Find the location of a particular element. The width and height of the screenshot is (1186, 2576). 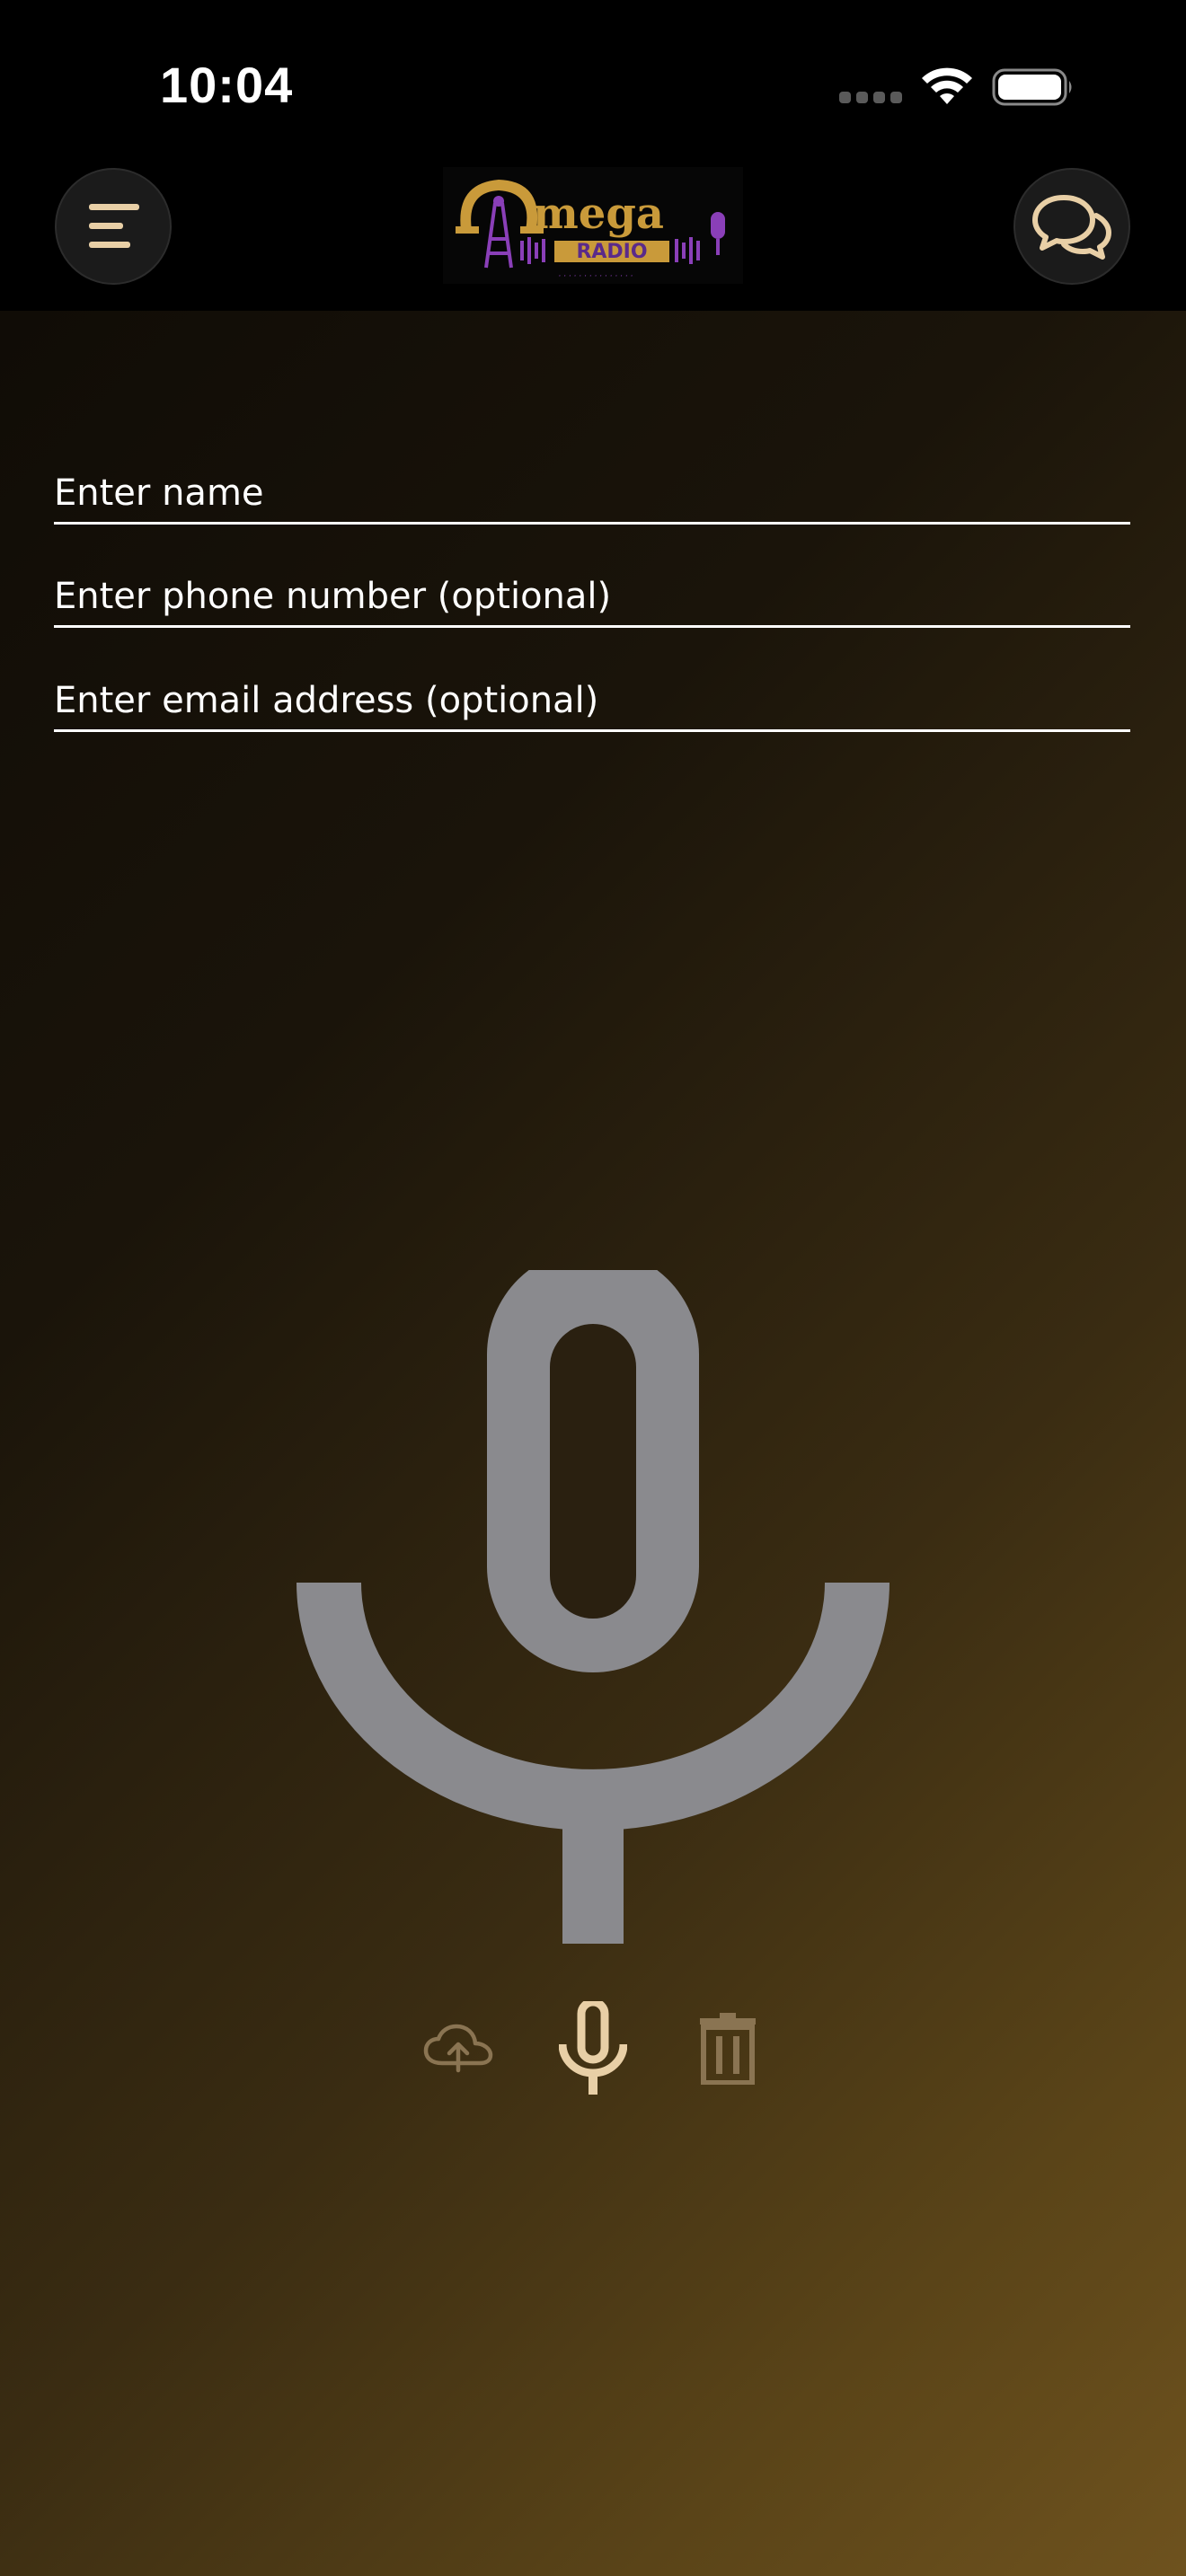

battery-icon is located at coordinates (1032, 87).